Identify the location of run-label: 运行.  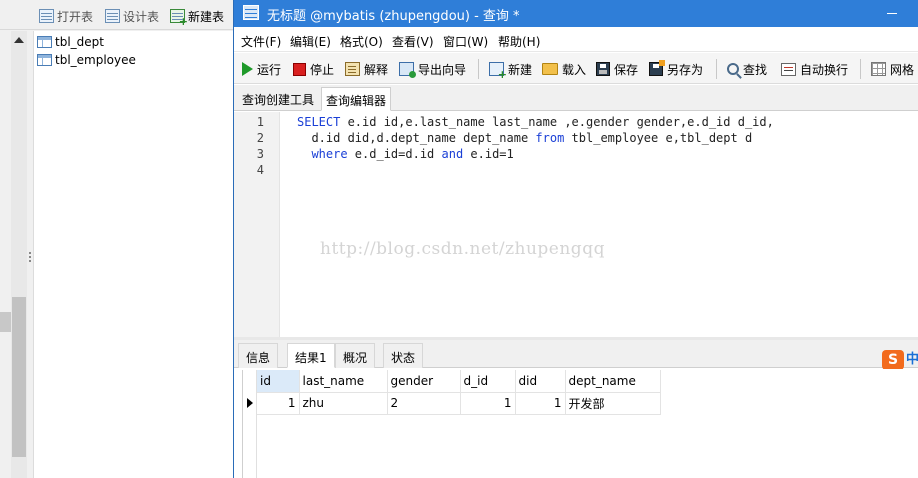
(269, 69).